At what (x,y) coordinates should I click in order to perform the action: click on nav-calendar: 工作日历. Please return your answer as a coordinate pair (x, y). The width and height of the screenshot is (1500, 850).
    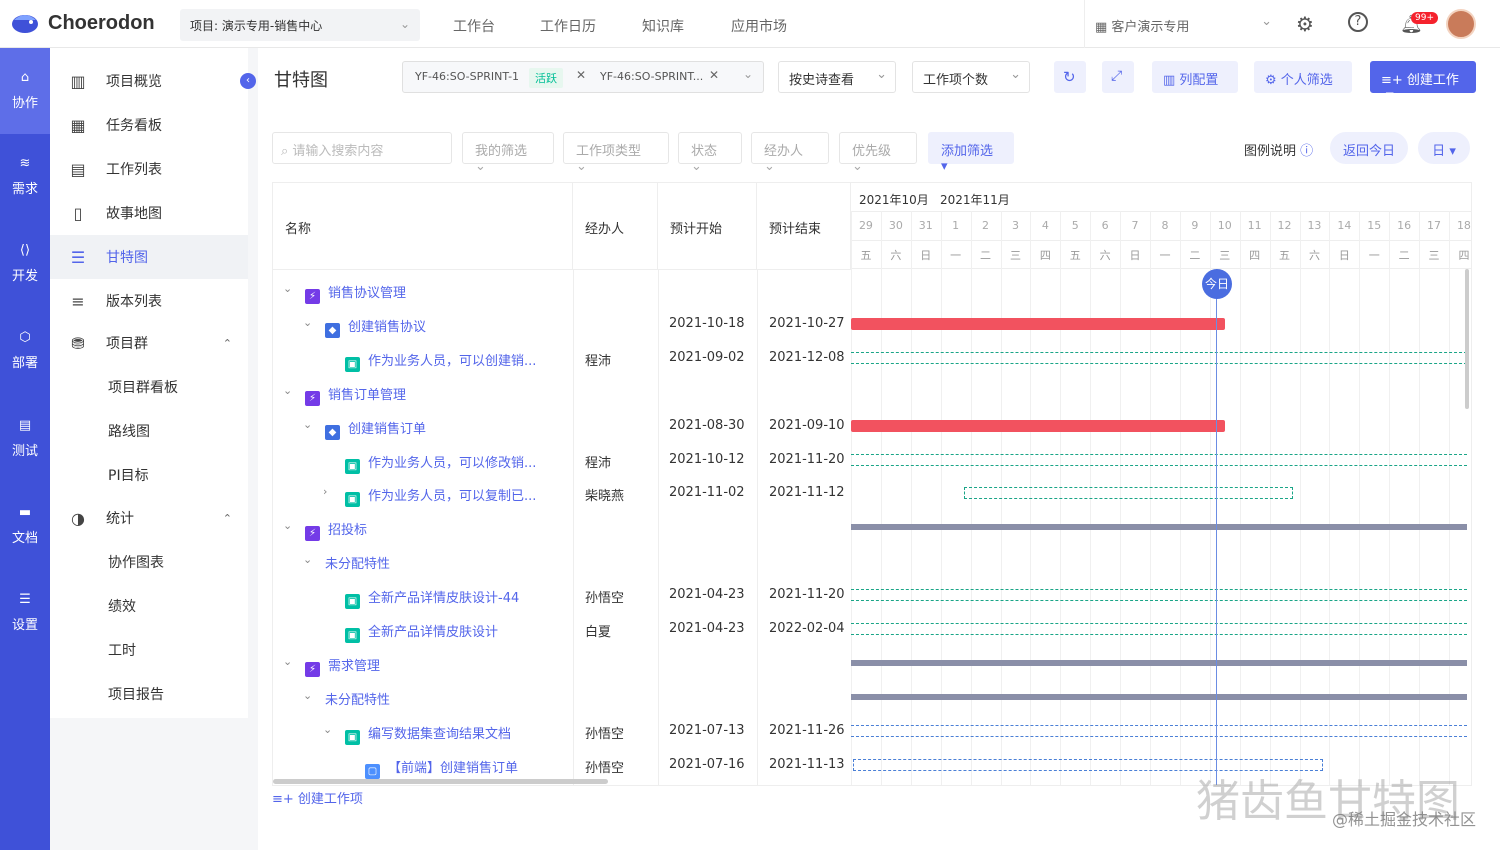
    Looking at the image, I should click on (568, 26).